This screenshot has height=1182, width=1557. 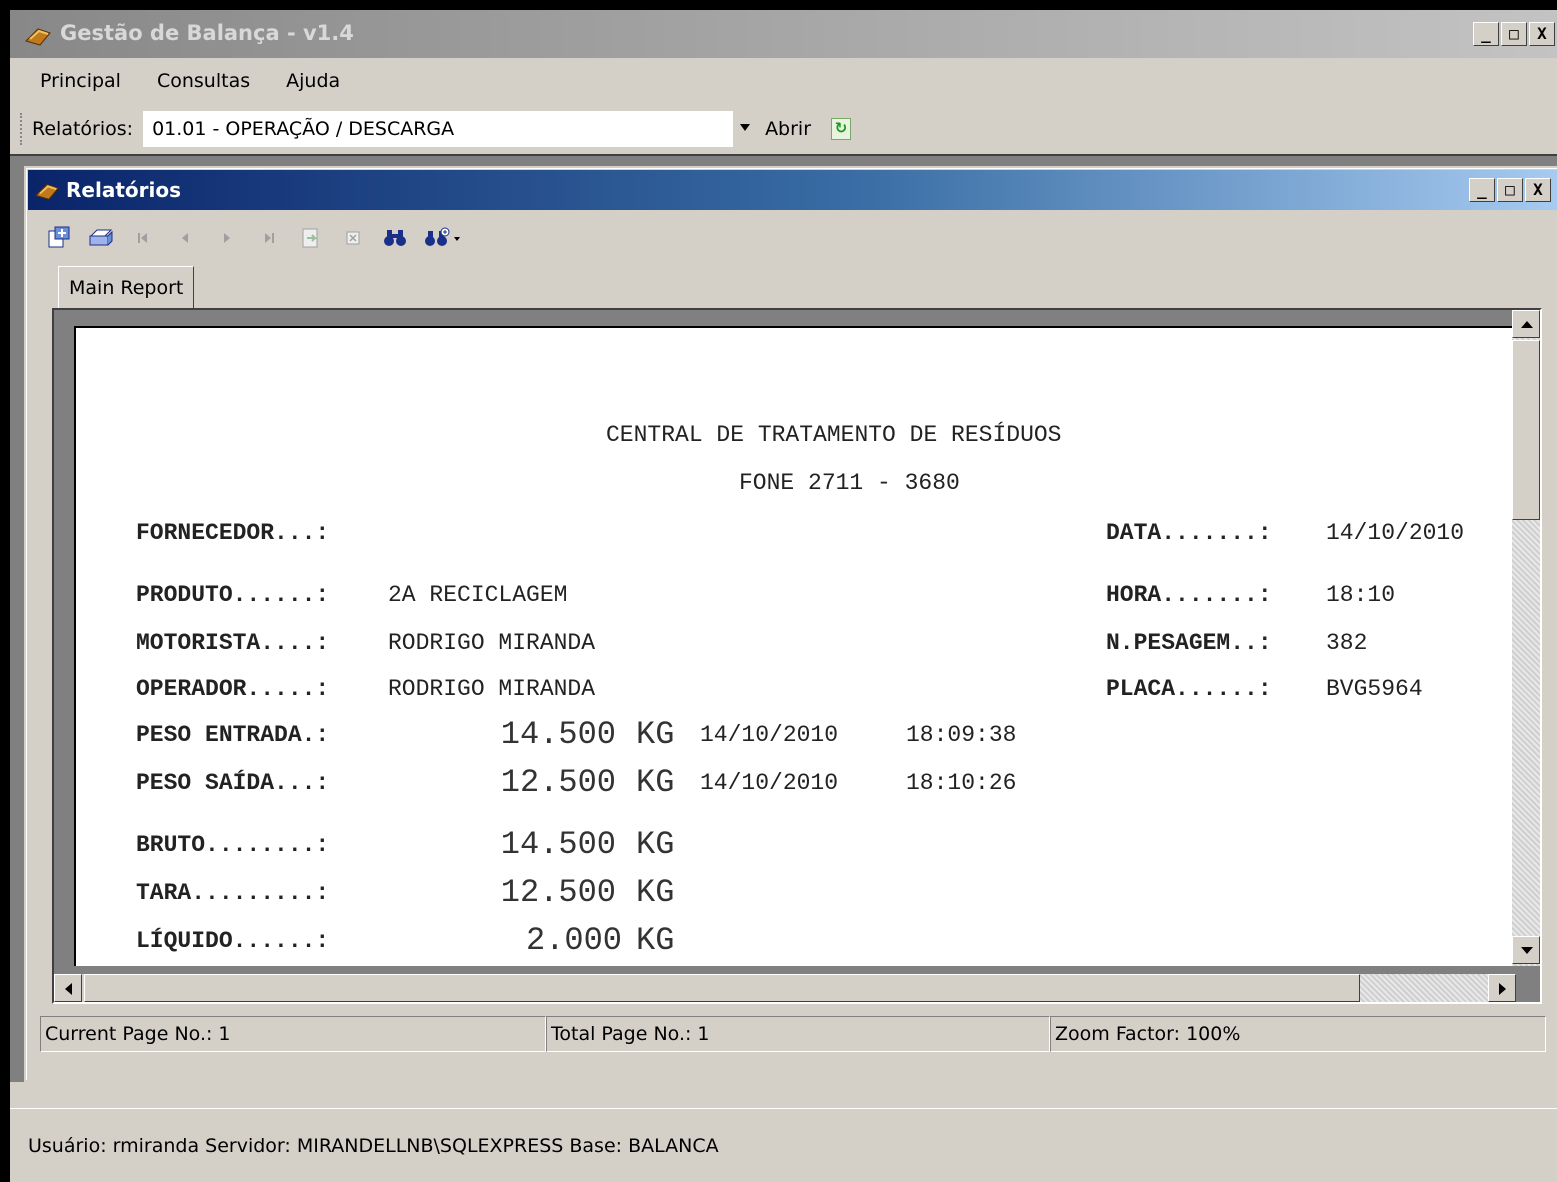 I want to click on menu-ajuda: Ajuda, so click(x=313, y=81).